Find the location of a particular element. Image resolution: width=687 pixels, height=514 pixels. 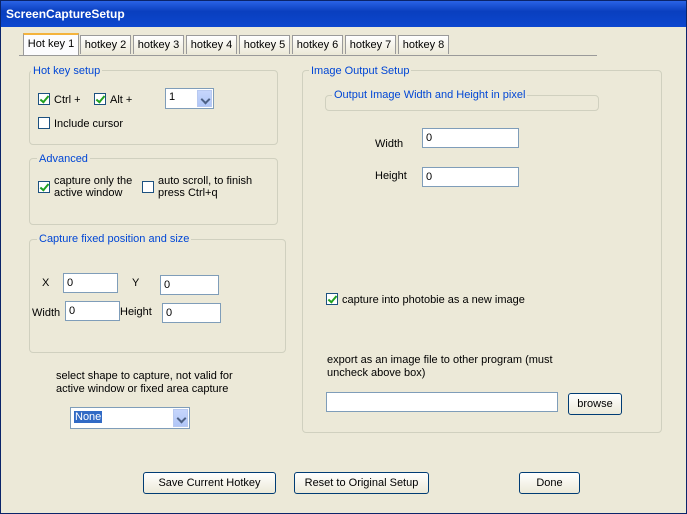

auto-scroll-checkbox is located at coordinates (148, 187).